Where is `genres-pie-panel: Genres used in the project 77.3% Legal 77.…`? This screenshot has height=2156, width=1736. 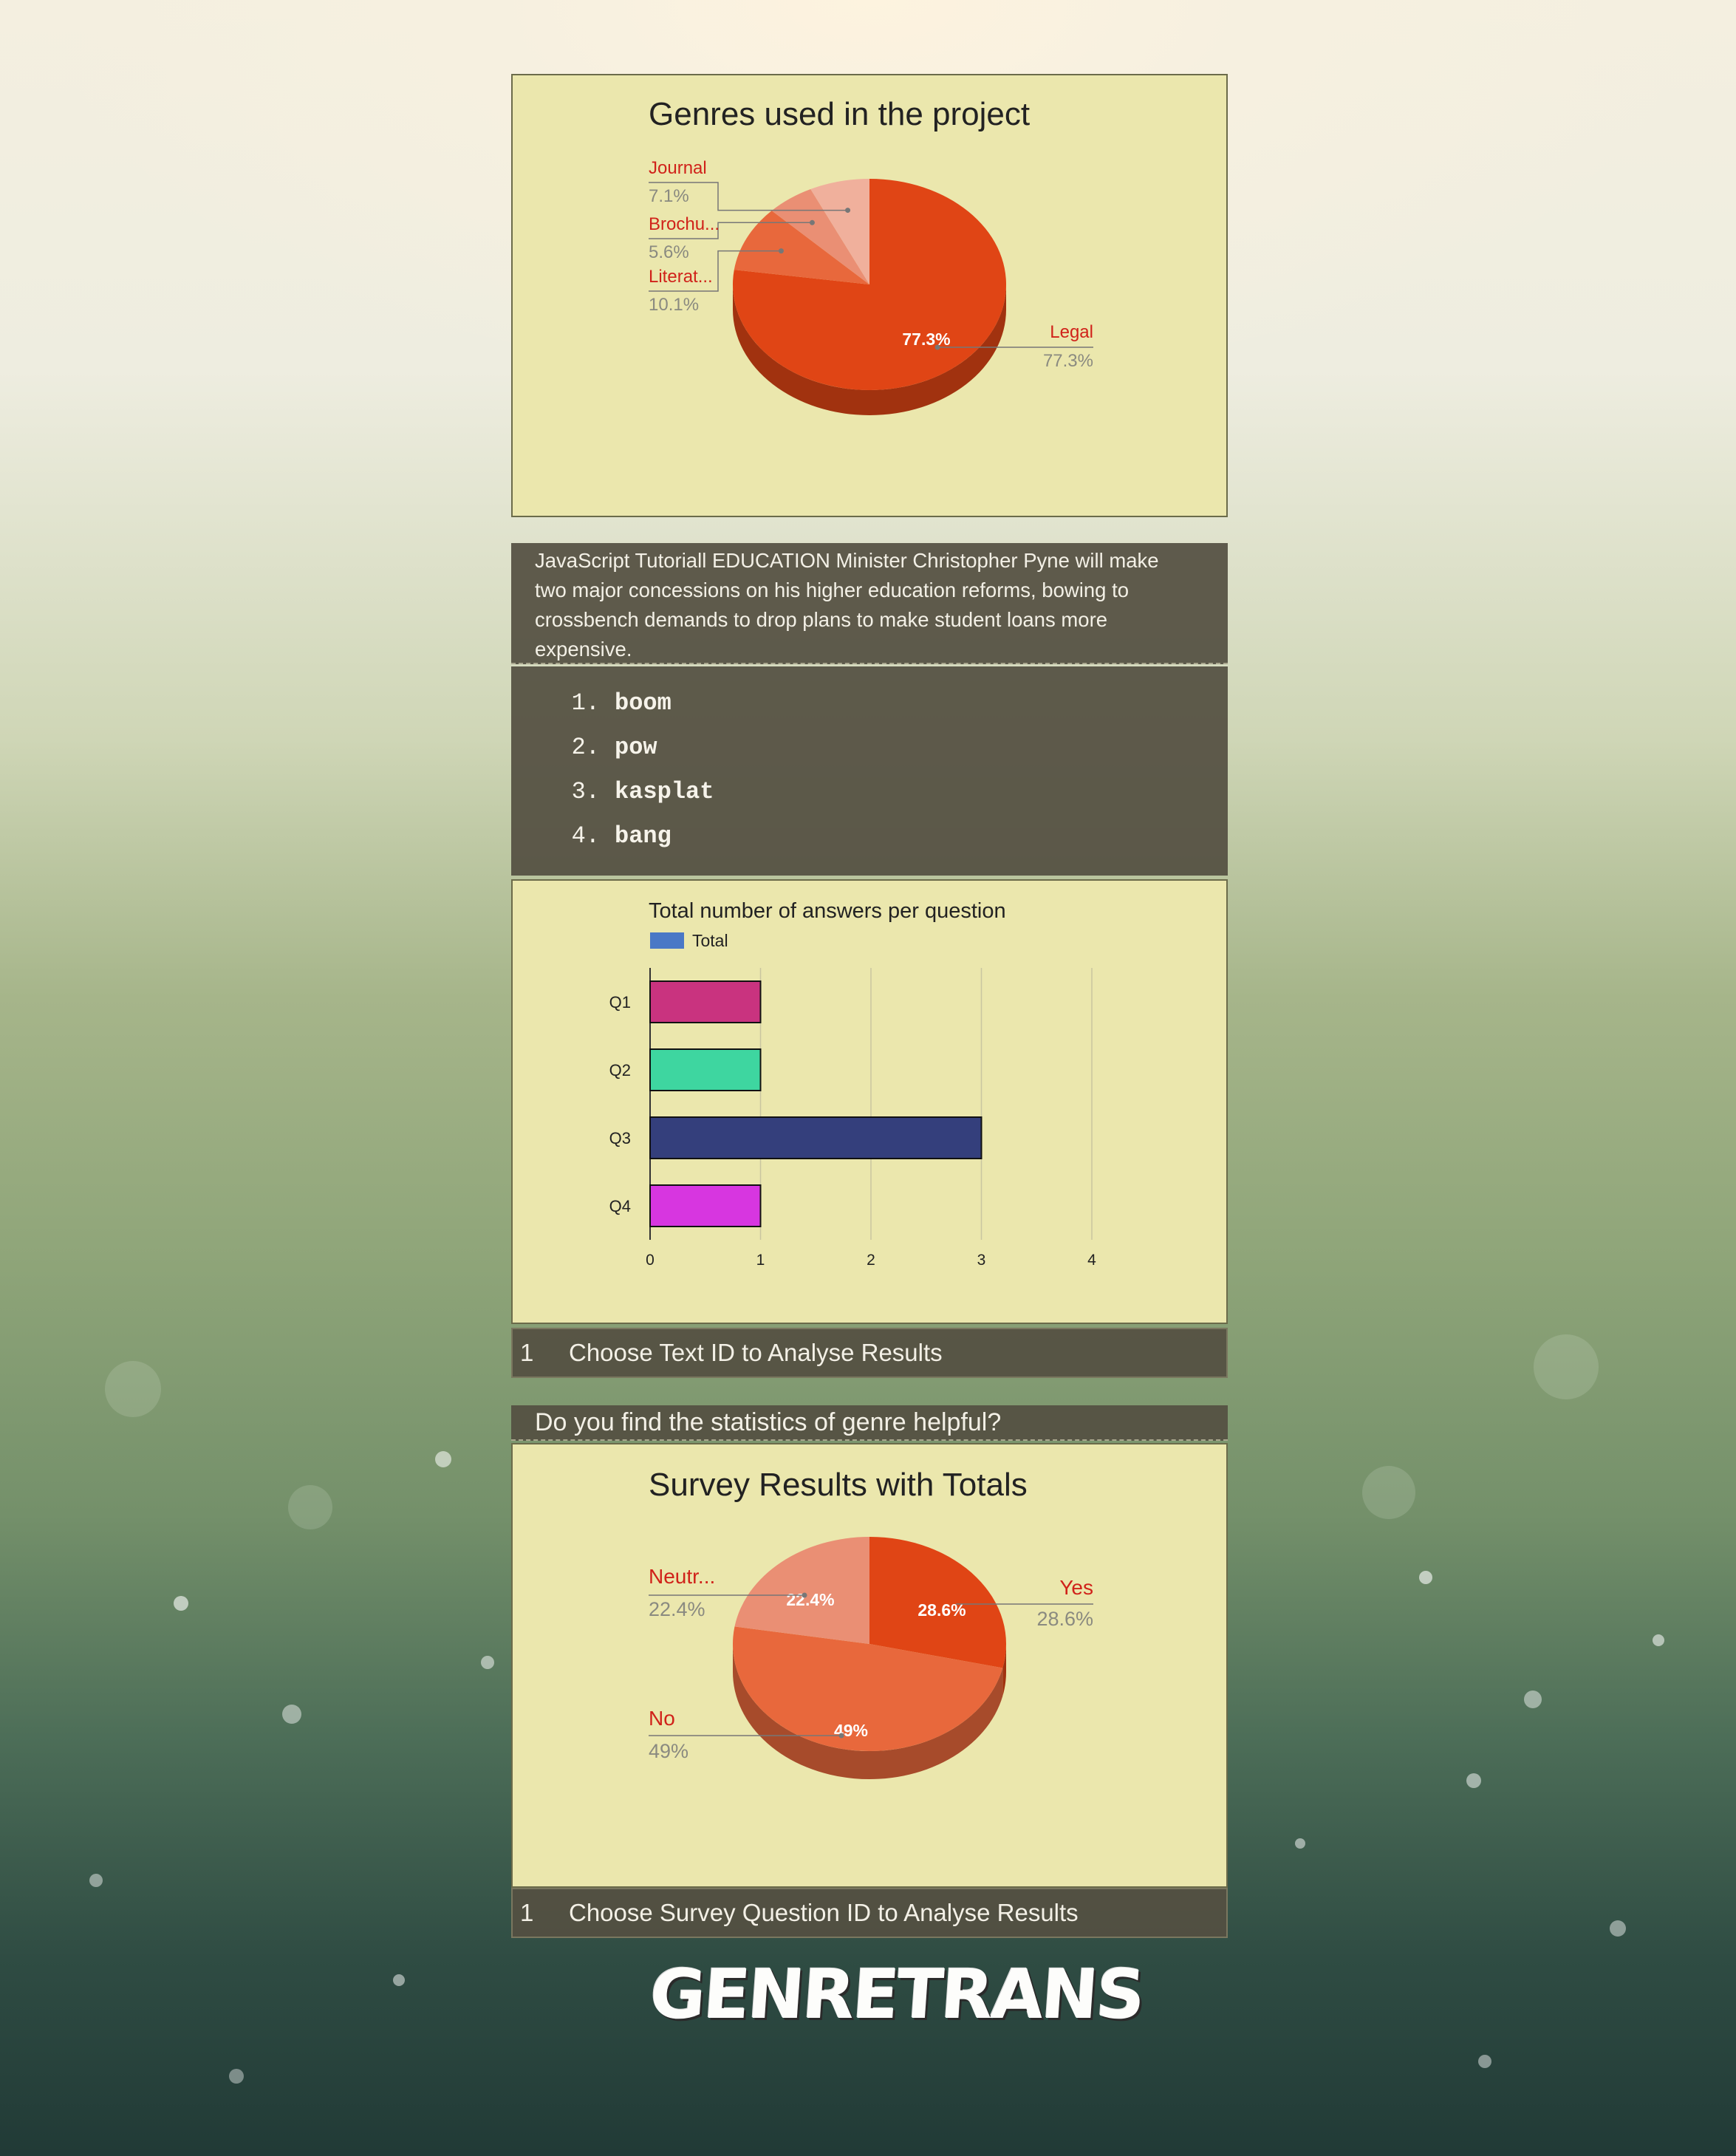
genres-pie-panel: Genres used in the project 77.3% Legal 77.… is located at coordinates (869, 295).